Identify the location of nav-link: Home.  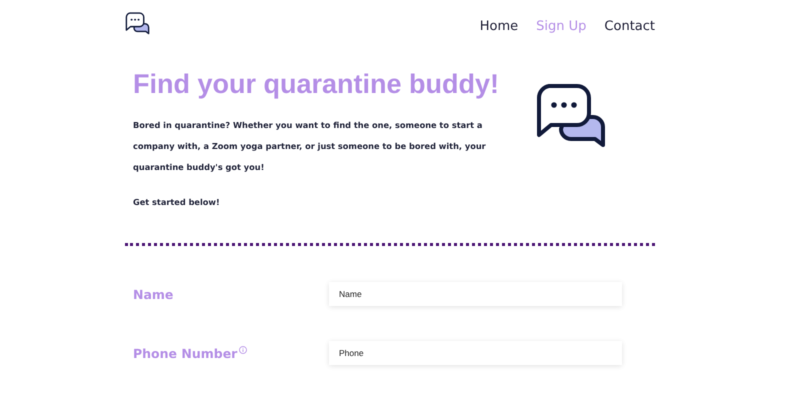
(499, 26).